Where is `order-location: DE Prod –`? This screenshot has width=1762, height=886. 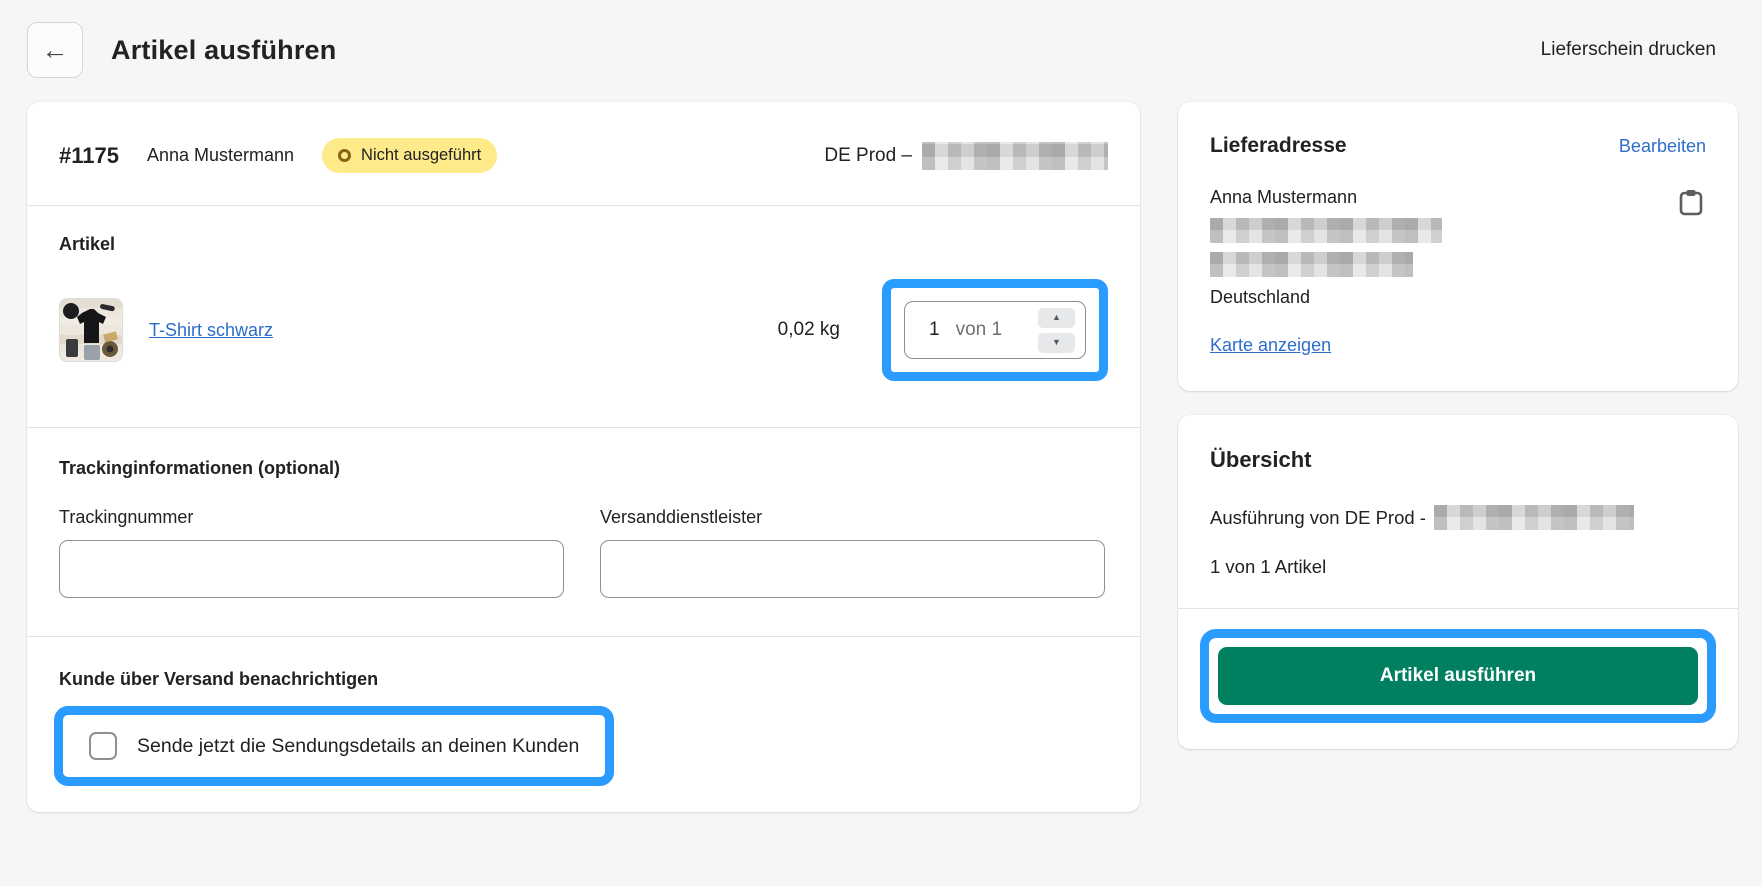 order-location: DE Prod – is located at coordinates (966, 155).